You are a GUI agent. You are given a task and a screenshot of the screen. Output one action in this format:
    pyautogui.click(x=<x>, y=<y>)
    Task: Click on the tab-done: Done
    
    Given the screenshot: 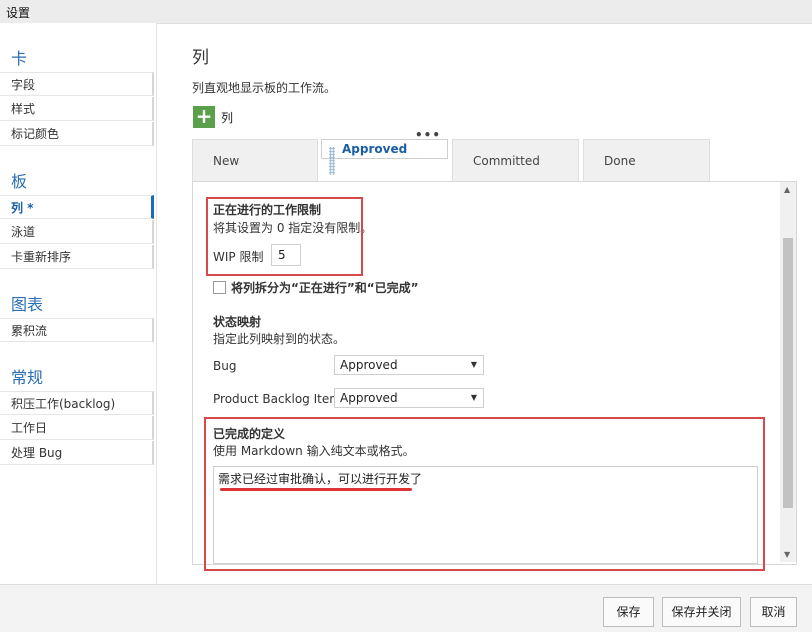 What is the action you would take?
    pyautogui.click(x=646, y=160)
    